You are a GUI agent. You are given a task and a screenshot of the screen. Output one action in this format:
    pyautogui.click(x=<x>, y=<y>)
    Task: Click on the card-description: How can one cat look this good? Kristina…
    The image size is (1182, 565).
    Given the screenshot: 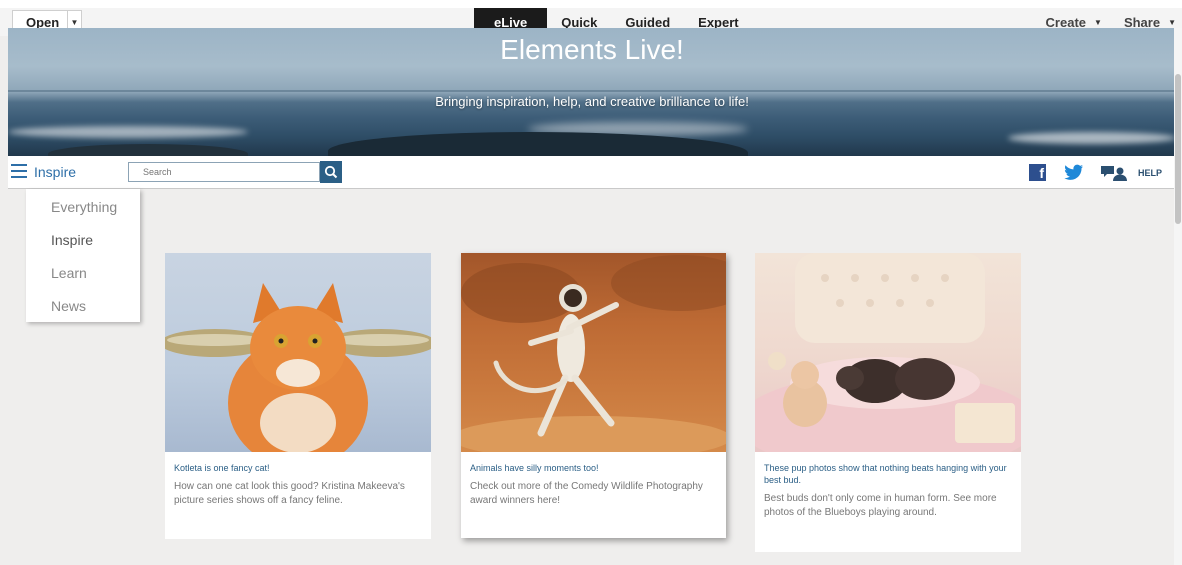 What is the action you would take?
    pyautogui.click(x=289, y=493)
    